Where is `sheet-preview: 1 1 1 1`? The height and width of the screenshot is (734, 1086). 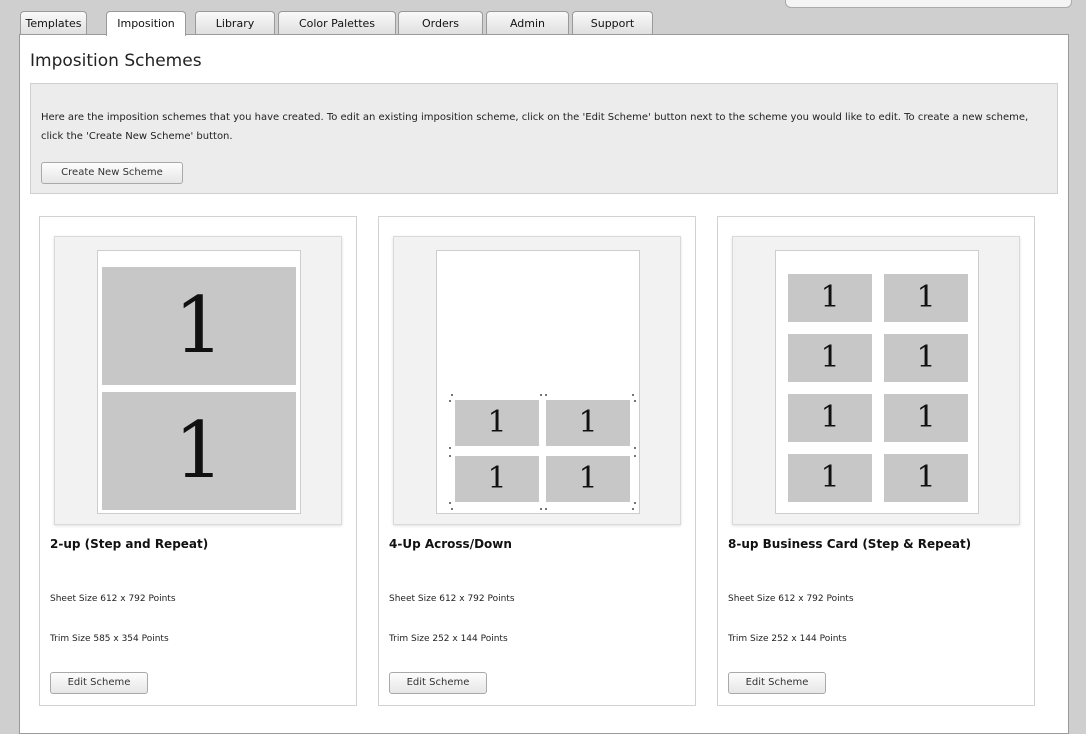
sheet-preview: 1 1 1 1 is located at coordinates (538, 382).